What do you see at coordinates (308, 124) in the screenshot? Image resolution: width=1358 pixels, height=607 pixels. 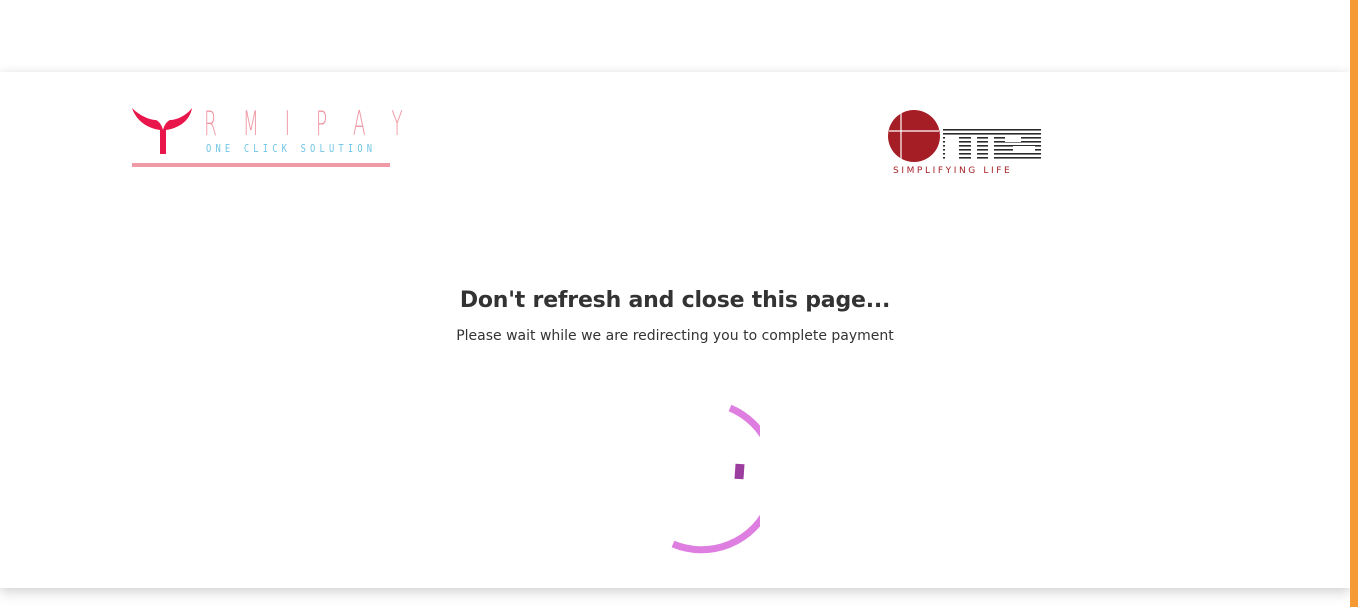 I see `brand-wordmark: R M I P A Y` at bounding box center [308, 124].